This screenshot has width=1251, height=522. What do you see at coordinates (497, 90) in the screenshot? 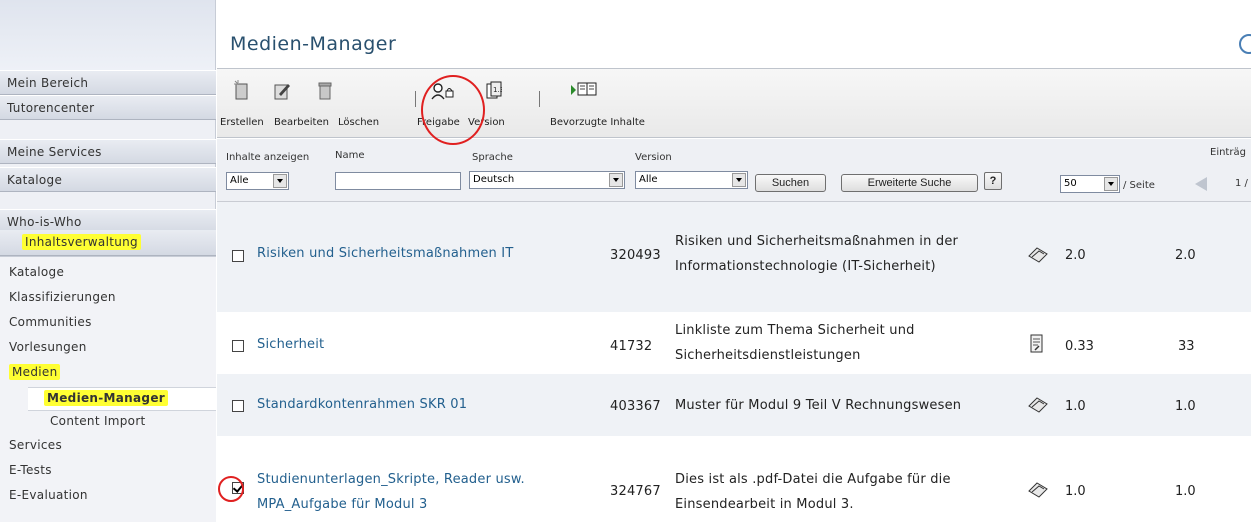
I see `svg-text: 1.3` at bounding box center [497, 90].